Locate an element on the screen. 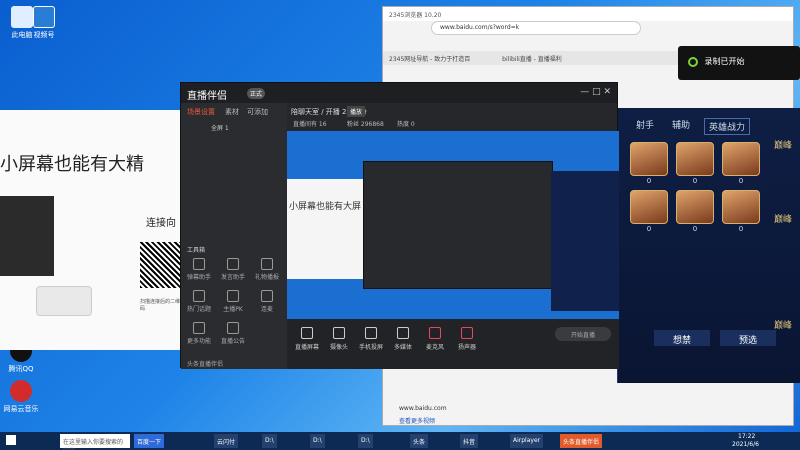 This screenshot has height=450, width=800. taskbar-item: 头条 is located at coordinates (419, 441).